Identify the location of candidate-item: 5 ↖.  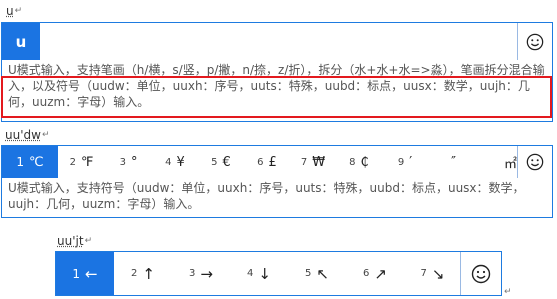
(317, 273).